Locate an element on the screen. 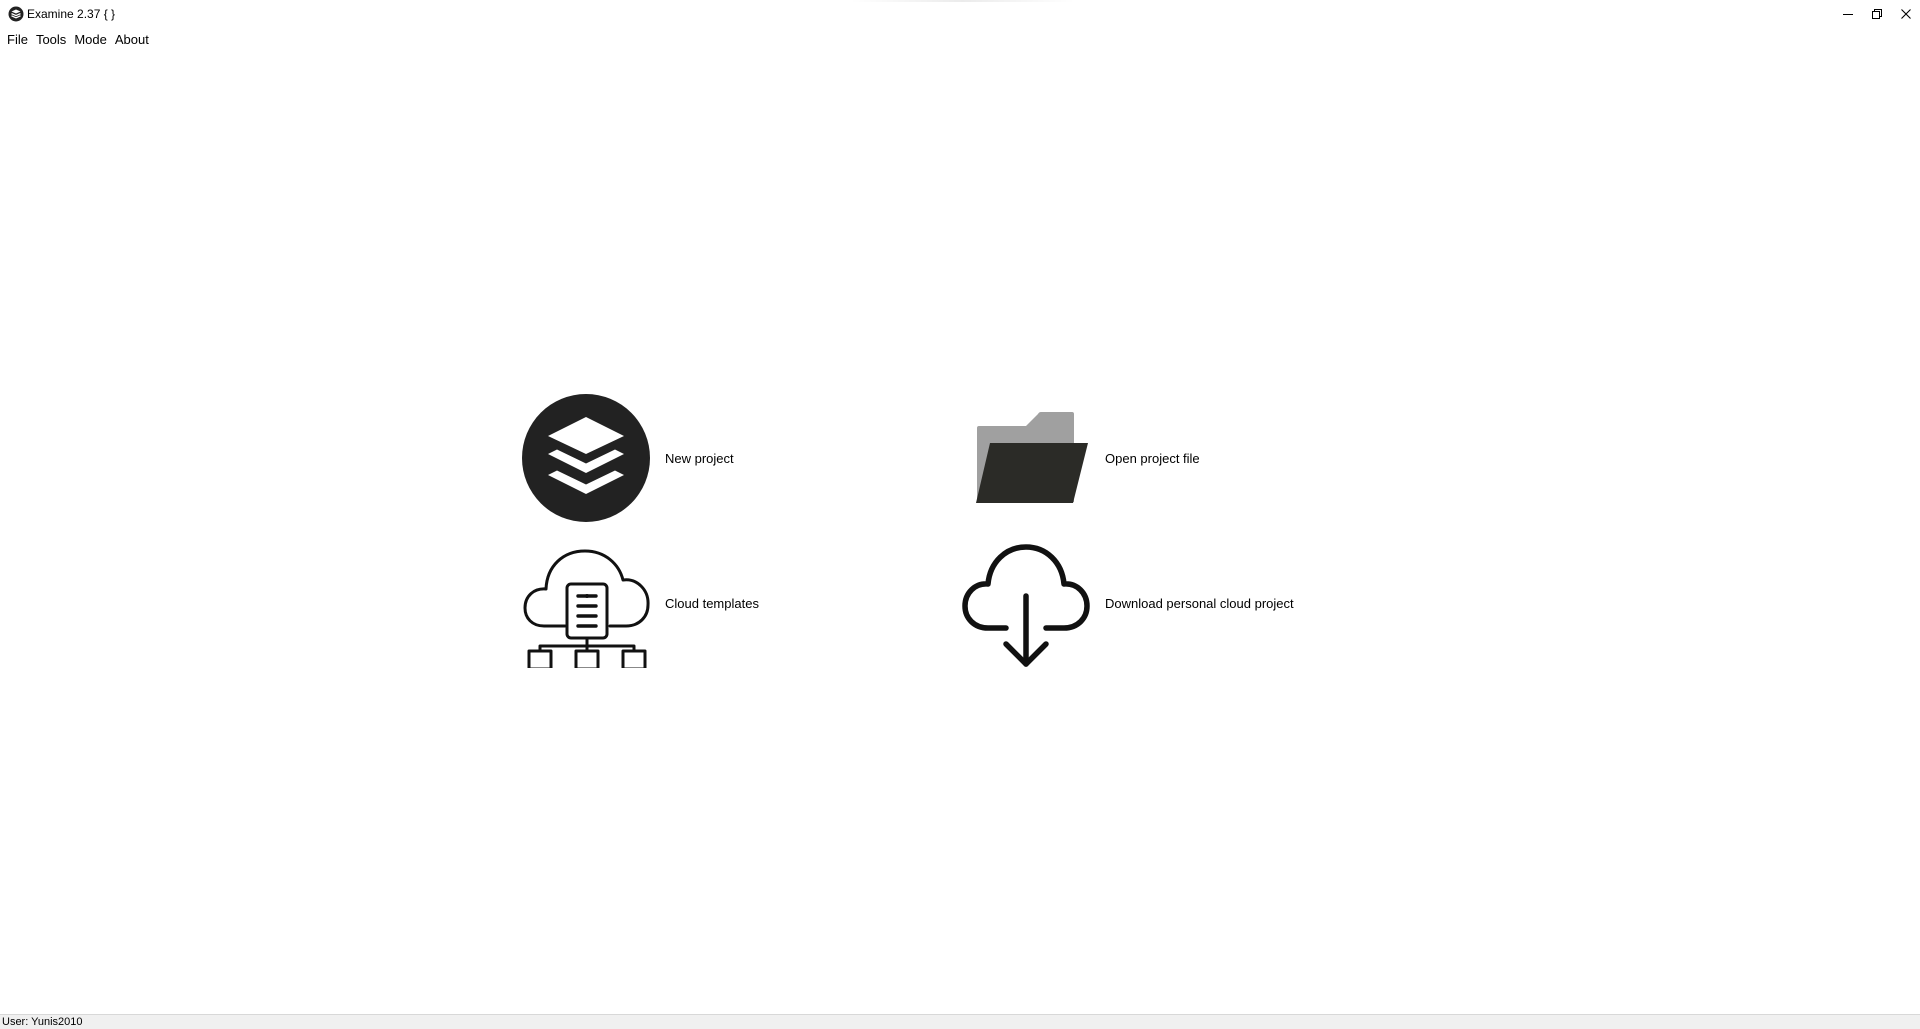  restore-button is located at coordinates (1876, 14).